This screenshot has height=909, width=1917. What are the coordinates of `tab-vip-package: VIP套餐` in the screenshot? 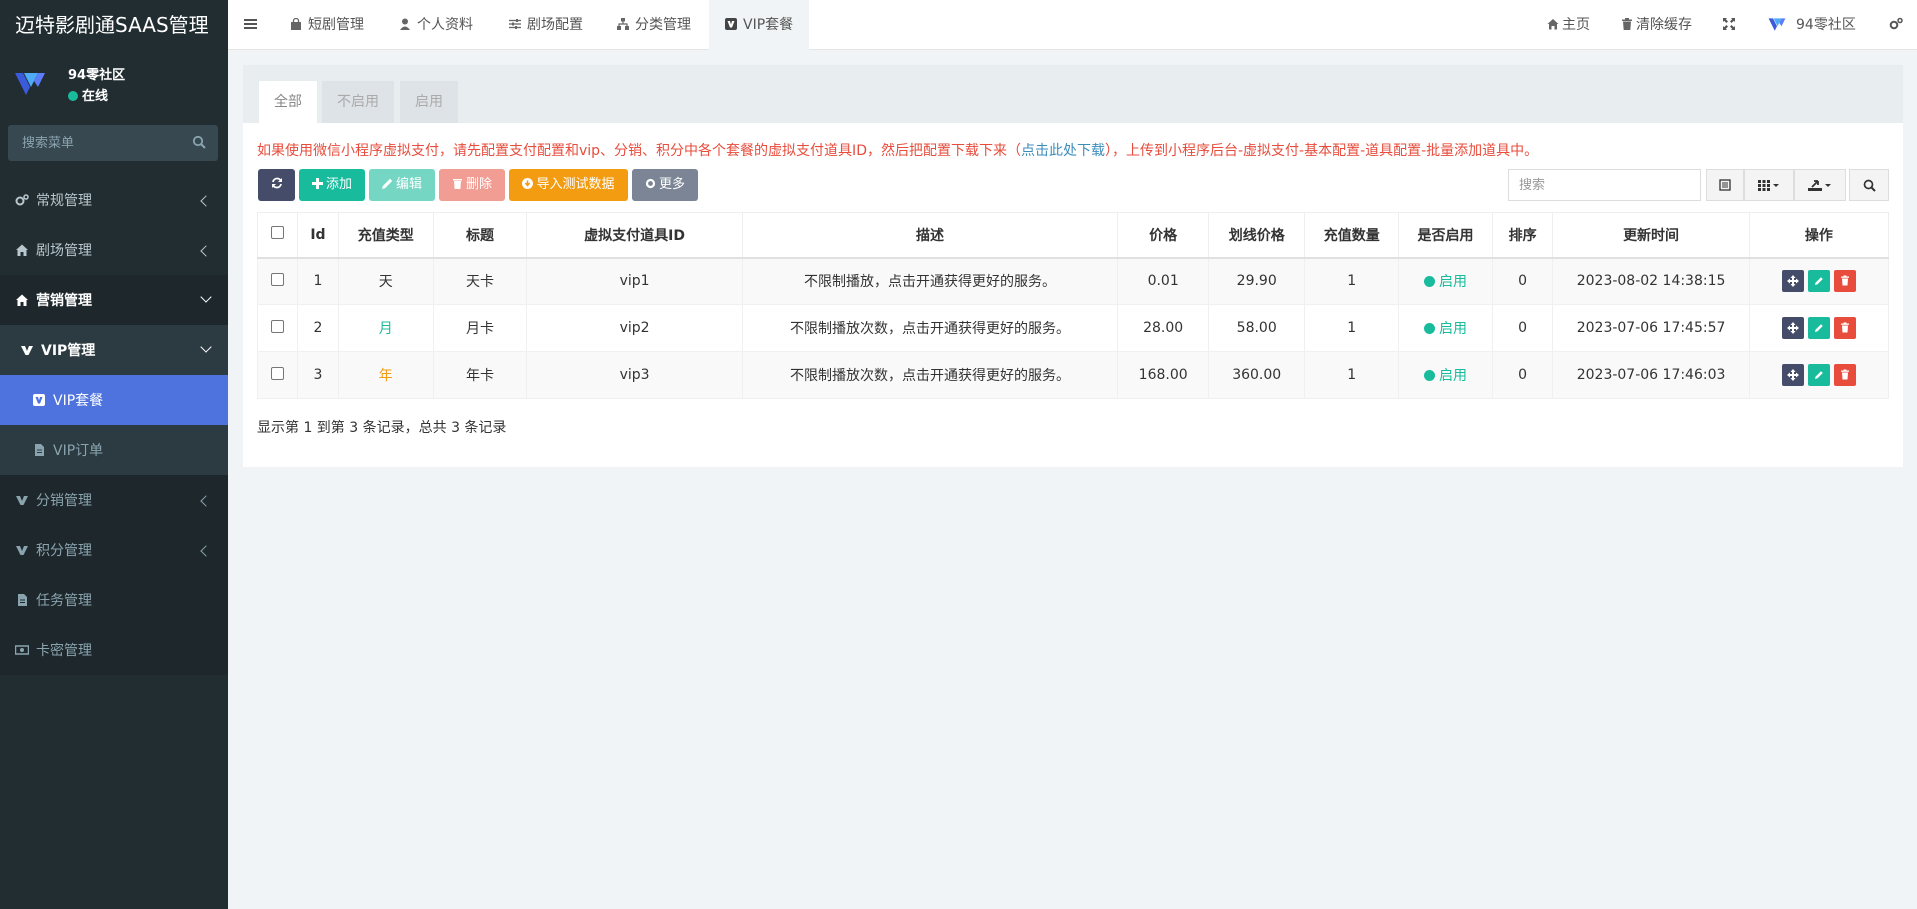 It's located at (759, 25).